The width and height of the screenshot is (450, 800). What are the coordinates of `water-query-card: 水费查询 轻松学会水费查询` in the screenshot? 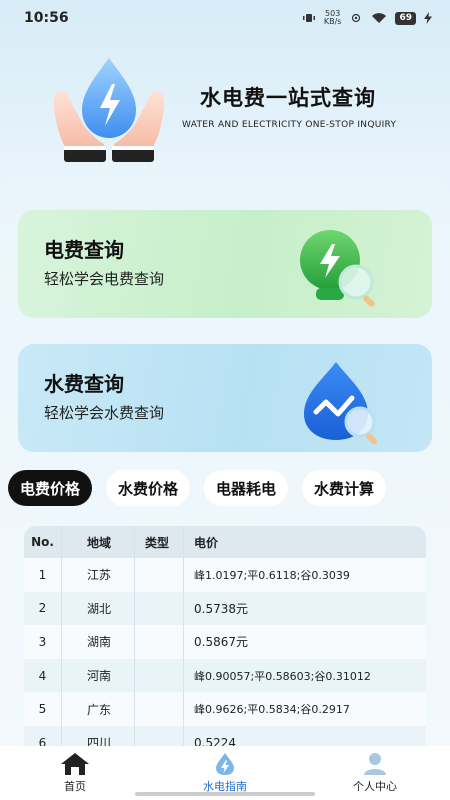 It's located at (225, 398).